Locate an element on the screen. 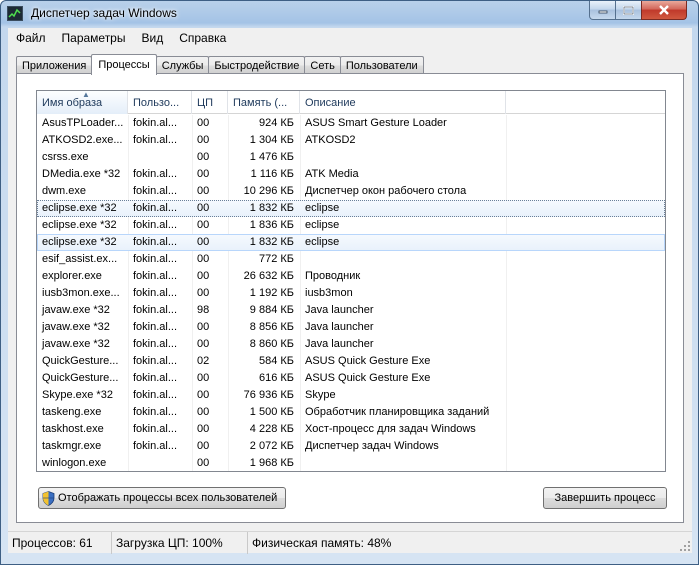 Image resolution: width=699 pixels, height=565 pixels. cell-memory: 10 296 КБ is located at coordinates (268, 191).